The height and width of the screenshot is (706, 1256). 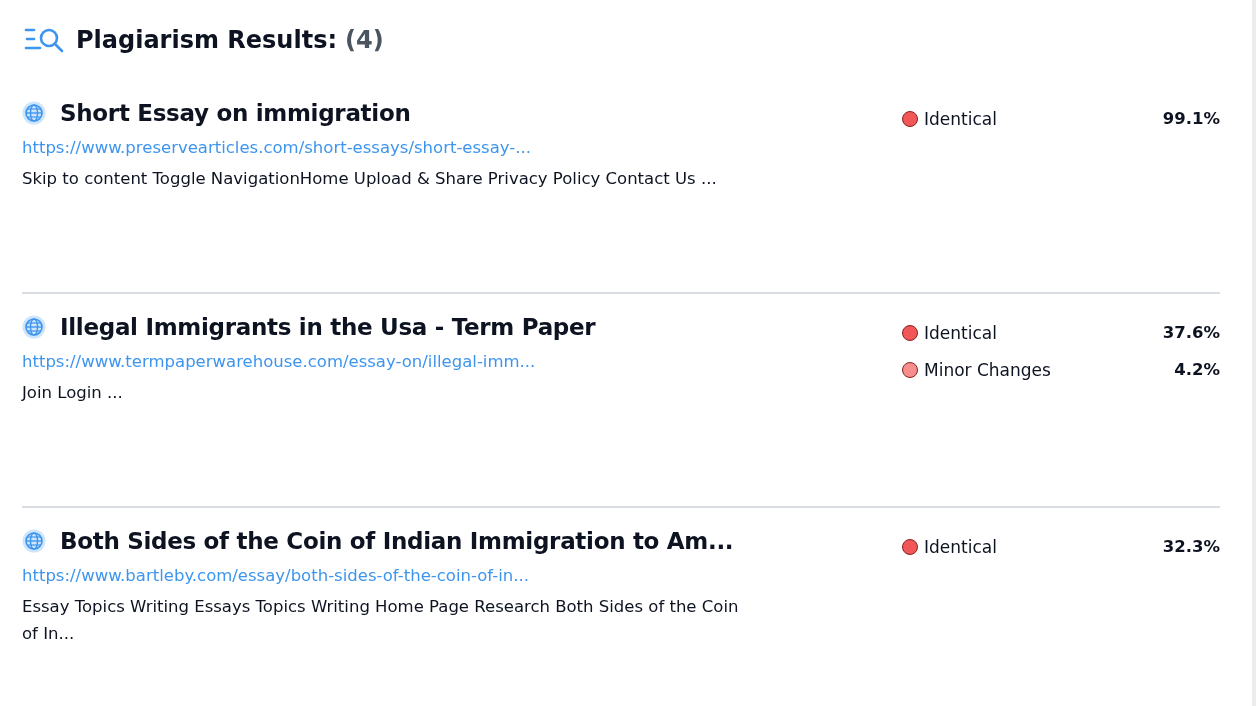 What do you see at coordinates (328, 327) in the screenshot?
I see `result-title: Illegal Immigrants in the Usa - Term Paper` at bounding box center [328, 327].